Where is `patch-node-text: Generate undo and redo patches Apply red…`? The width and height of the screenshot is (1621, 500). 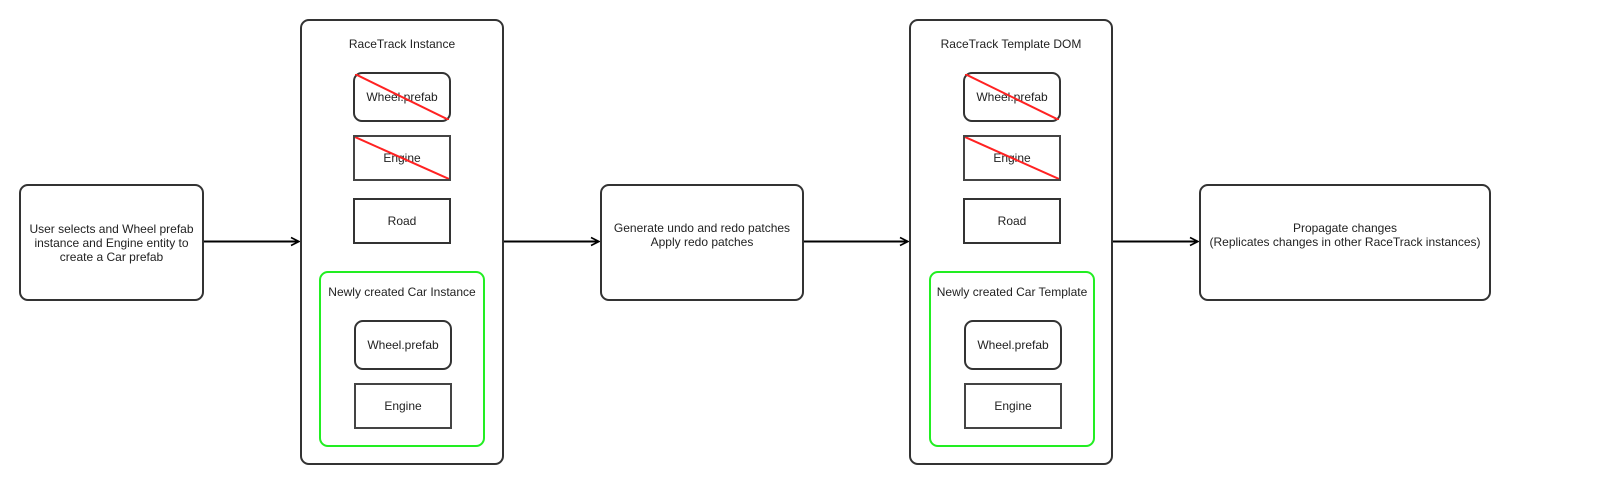 patch-node-text: Generate undo and redo patches Apply red… is located at coordinates (702, 234).